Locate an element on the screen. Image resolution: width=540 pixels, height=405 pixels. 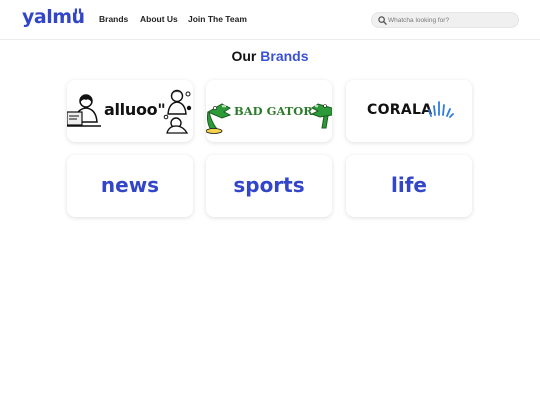
title-prefix: Our is located at coordinates (244, 56).